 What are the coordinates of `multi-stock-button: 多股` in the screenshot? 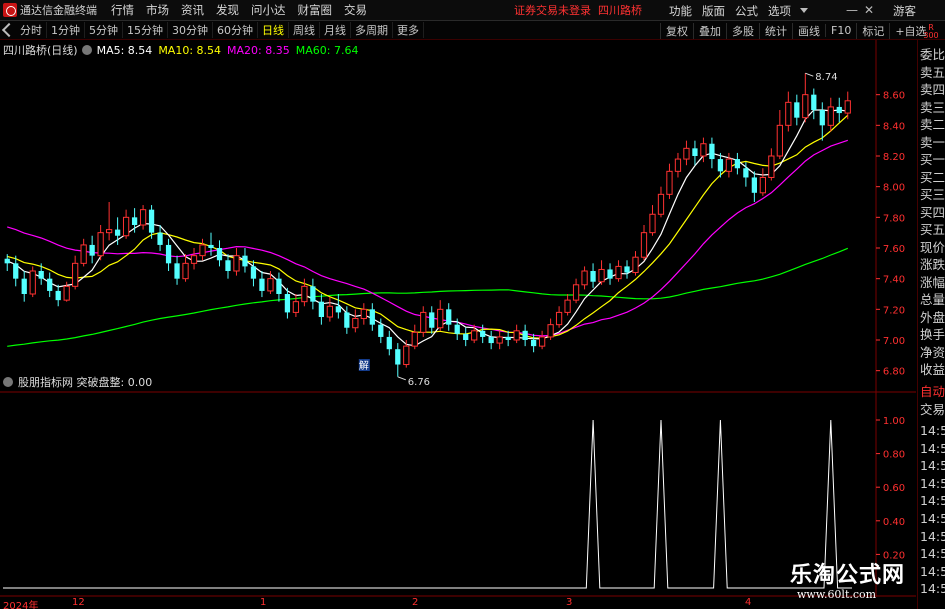 It's located at (742, 30).